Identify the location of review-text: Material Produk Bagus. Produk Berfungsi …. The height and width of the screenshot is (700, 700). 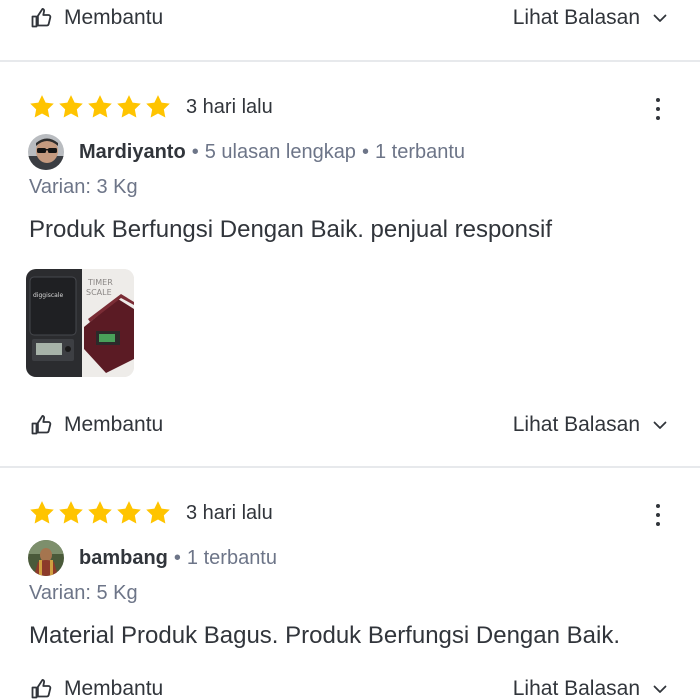
(324, 635).